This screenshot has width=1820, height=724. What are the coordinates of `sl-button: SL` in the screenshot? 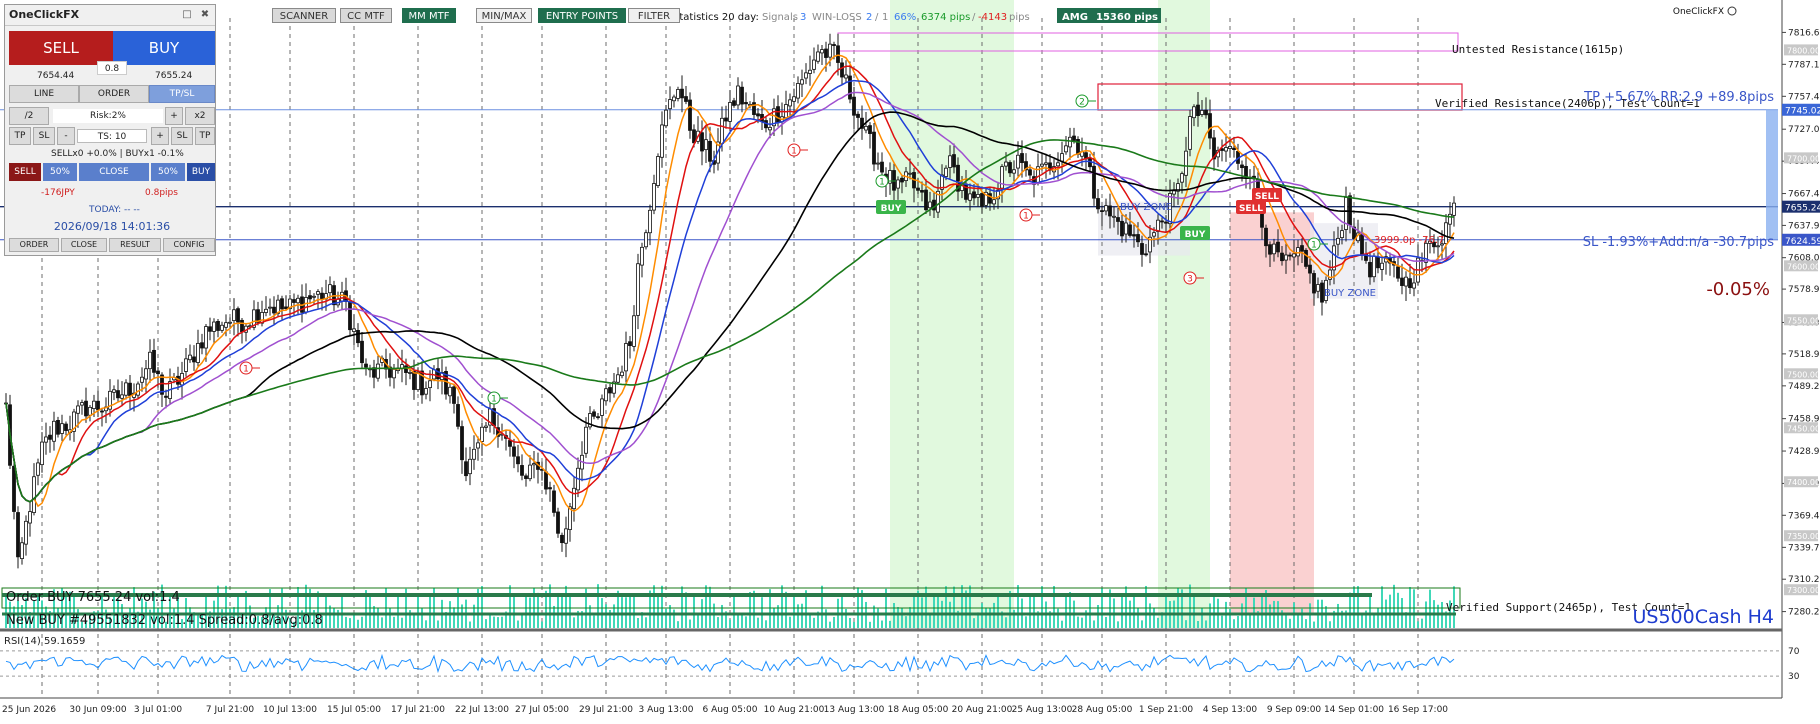 It's located at (44, 136).